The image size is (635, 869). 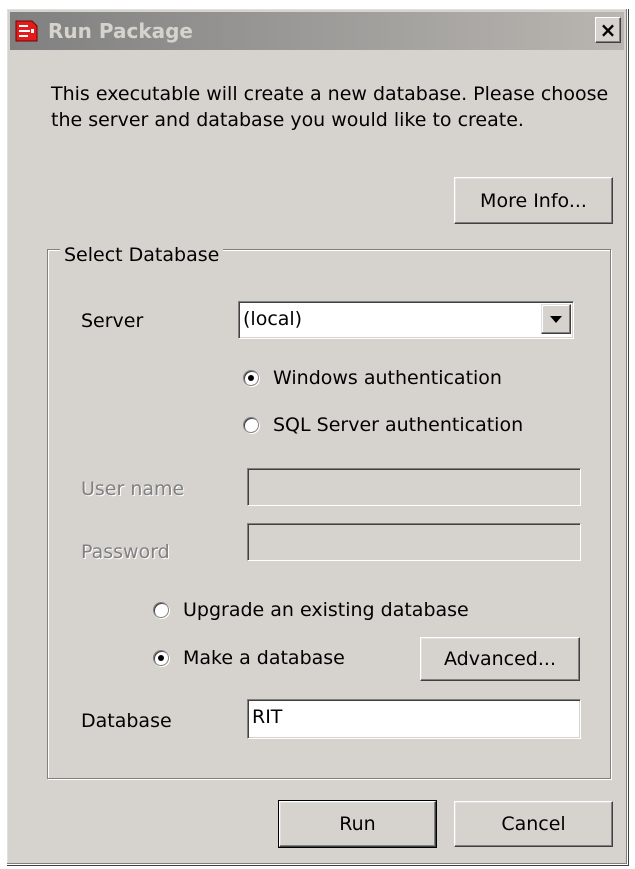 I want to click on server-dropdown: (local), so click(x=406, y=320).